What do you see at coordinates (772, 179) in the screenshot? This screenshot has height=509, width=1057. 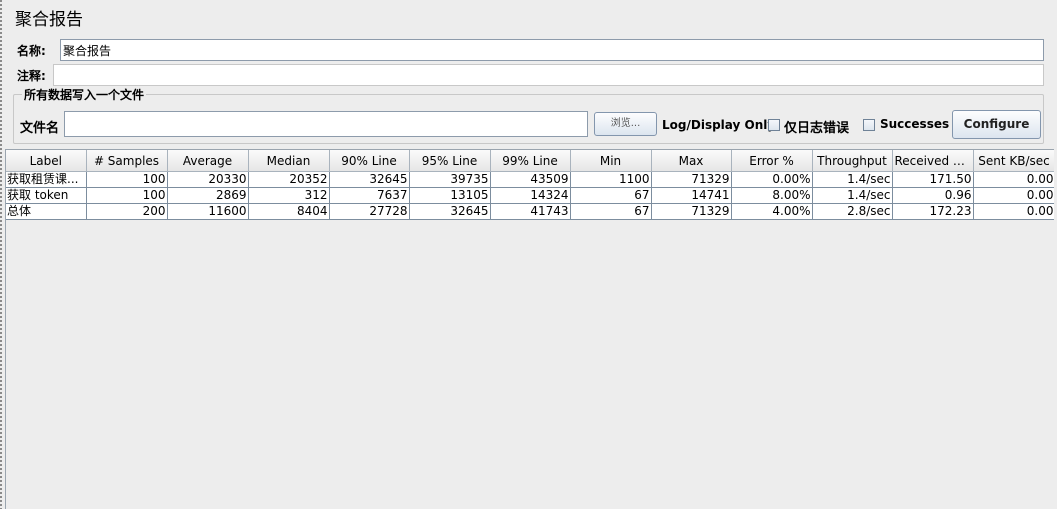 I see `cell-error: 0.00%` at bounding box center [772, 179].